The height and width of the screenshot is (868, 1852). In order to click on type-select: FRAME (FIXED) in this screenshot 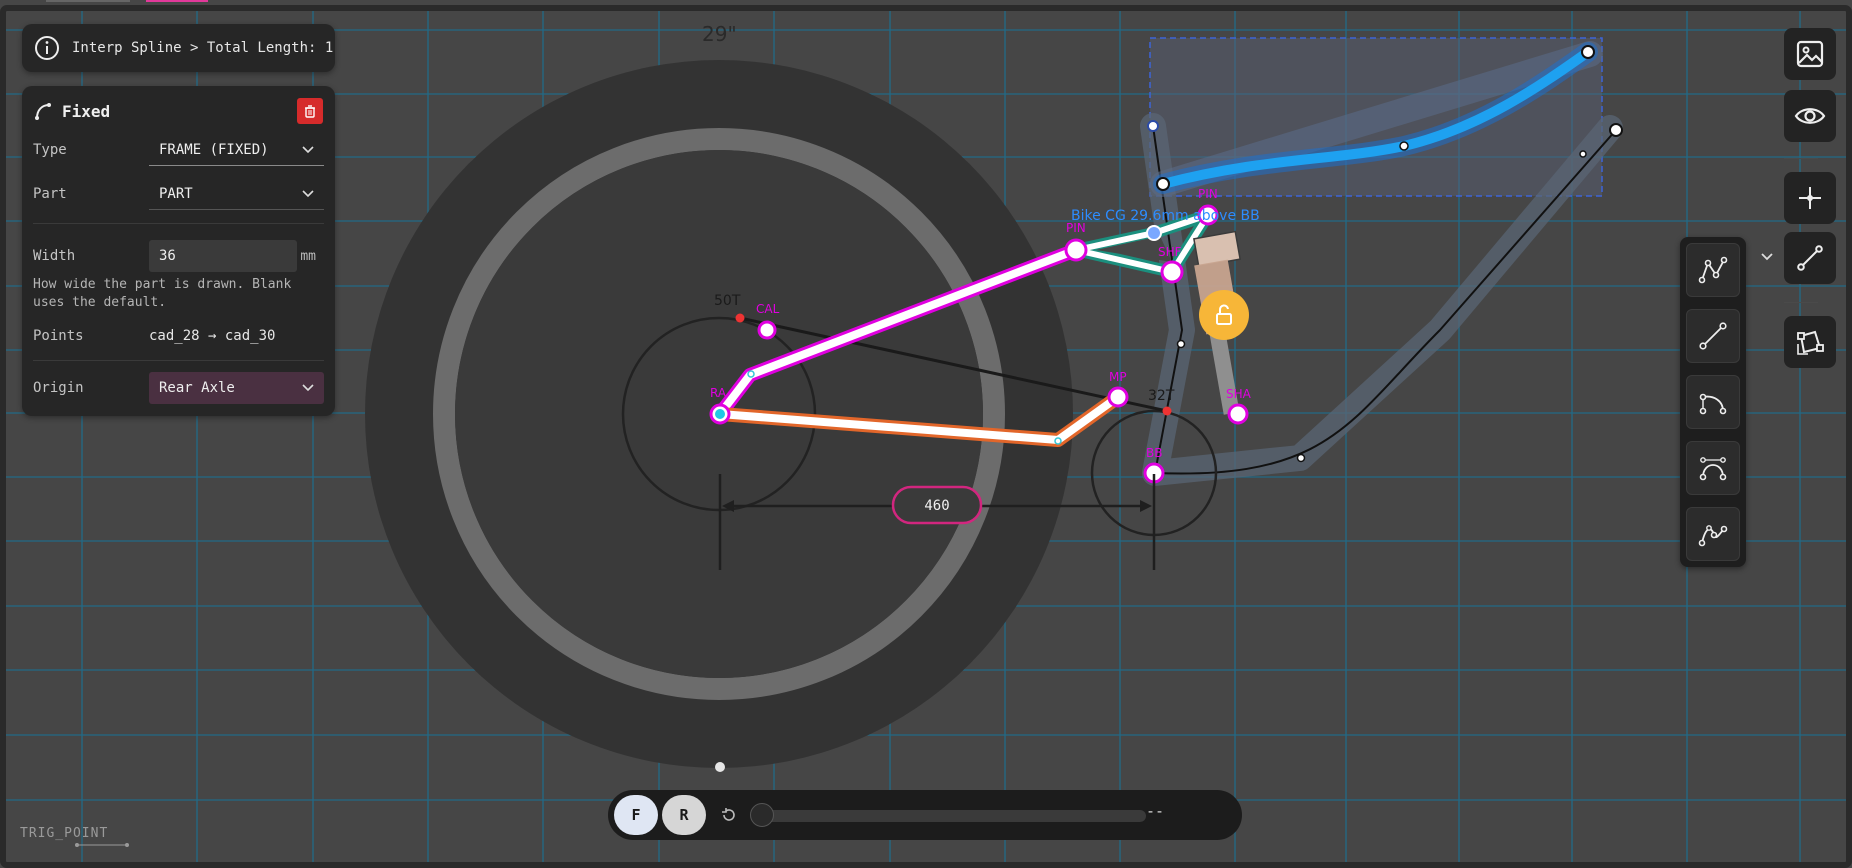, I will do `click(236, 150)`.